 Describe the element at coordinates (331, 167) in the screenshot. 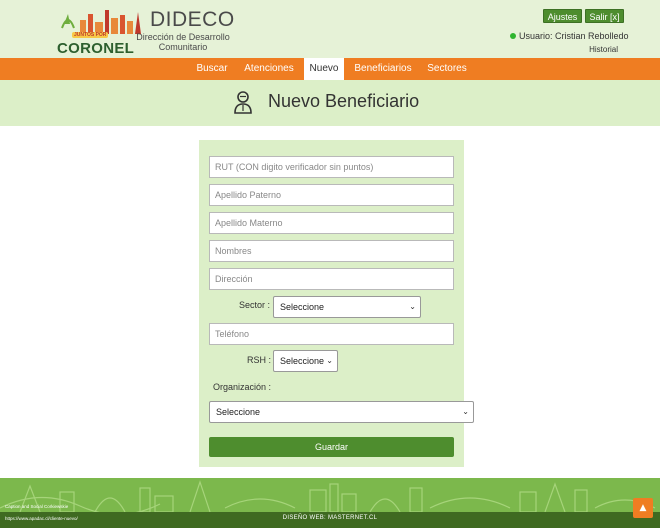

I see `rut-input: RUT (CON digito verificador sin puntos)` at that location.